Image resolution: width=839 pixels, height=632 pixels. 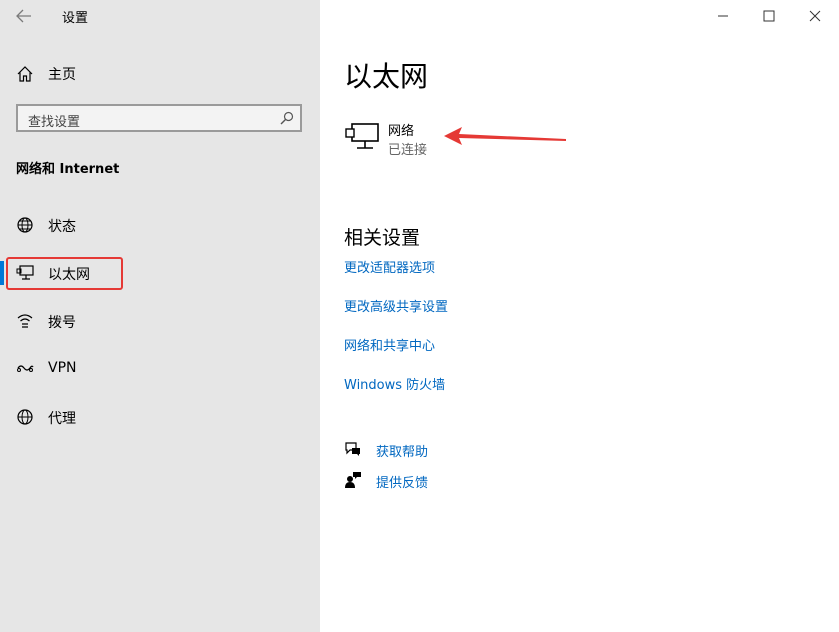 What do you see at coordinates (25, 368) in the screenshot?
I see `vpn-icon` at bounding box center [25, 368].